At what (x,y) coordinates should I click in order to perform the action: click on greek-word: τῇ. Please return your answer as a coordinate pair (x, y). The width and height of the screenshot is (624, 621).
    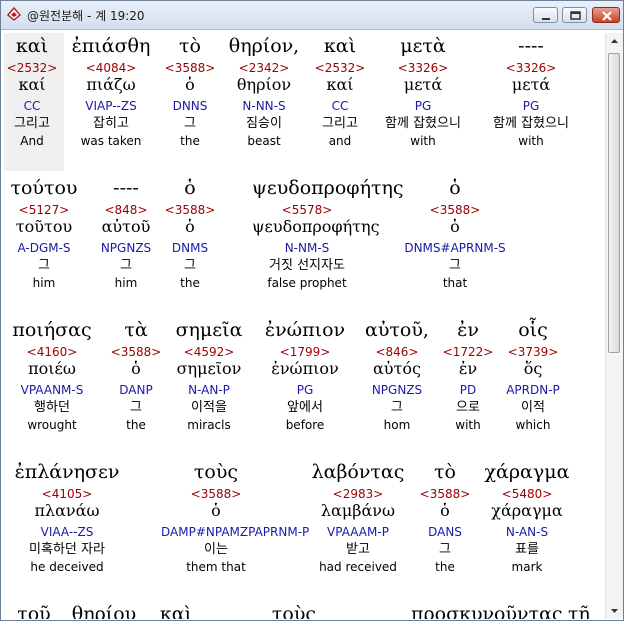
    Looking at the image, I should click on (579, 611).